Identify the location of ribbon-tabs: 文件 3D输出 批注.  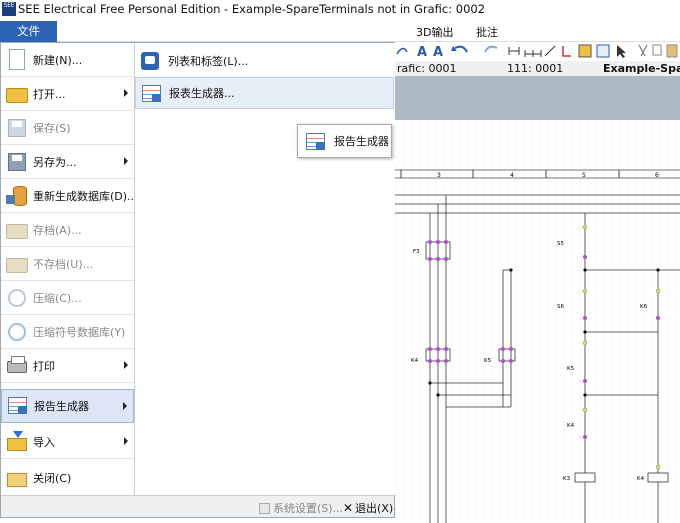
(340, 30).